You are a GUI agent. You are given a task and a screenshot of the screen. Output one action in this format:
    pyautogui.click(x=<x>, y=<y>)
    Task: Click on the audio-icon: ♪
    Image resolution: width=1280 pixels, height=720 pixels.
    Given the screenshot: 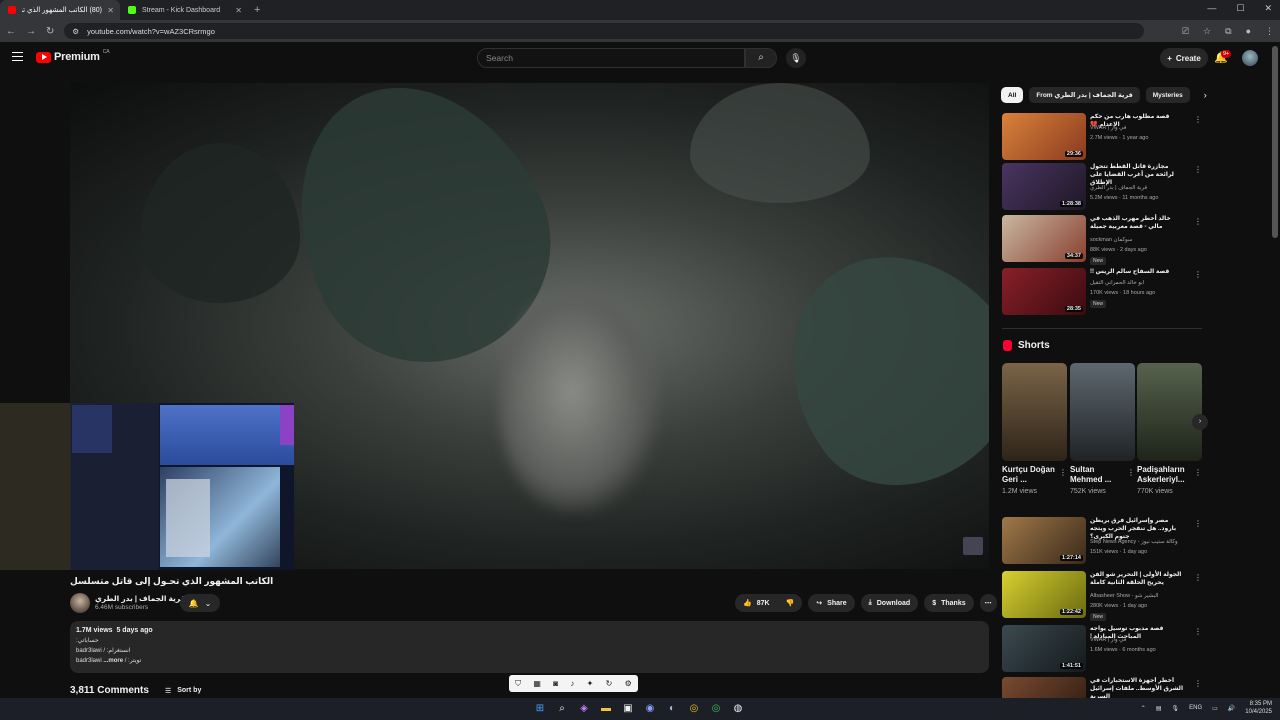 What is the action you would take?
    pyautogui.click(x=572, y=683)
    